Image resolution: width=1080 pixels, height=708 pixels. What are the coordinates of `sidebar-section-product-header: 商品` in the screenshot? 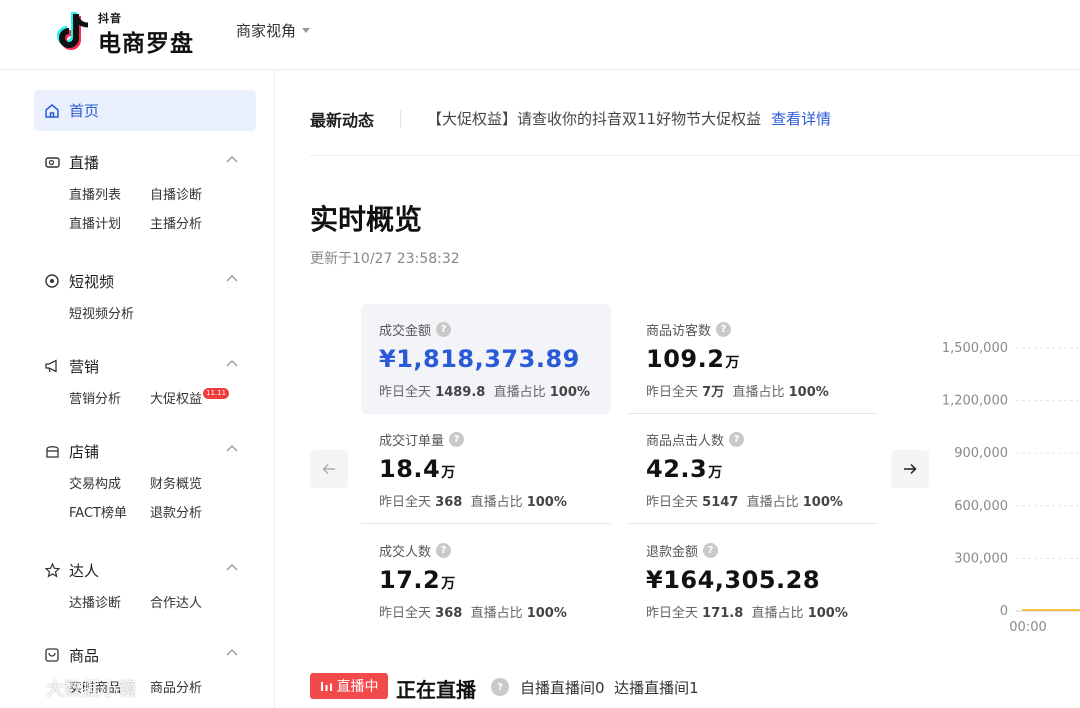 It's located at (144, 655).